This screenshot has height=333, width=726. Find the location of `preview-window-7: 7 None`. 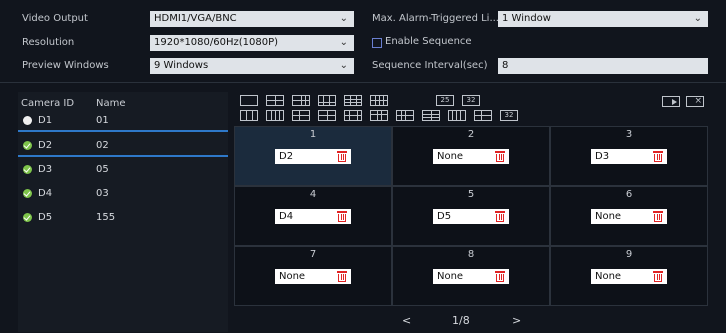

preview-window-7: 7 None is located at coordinates (313, 276).